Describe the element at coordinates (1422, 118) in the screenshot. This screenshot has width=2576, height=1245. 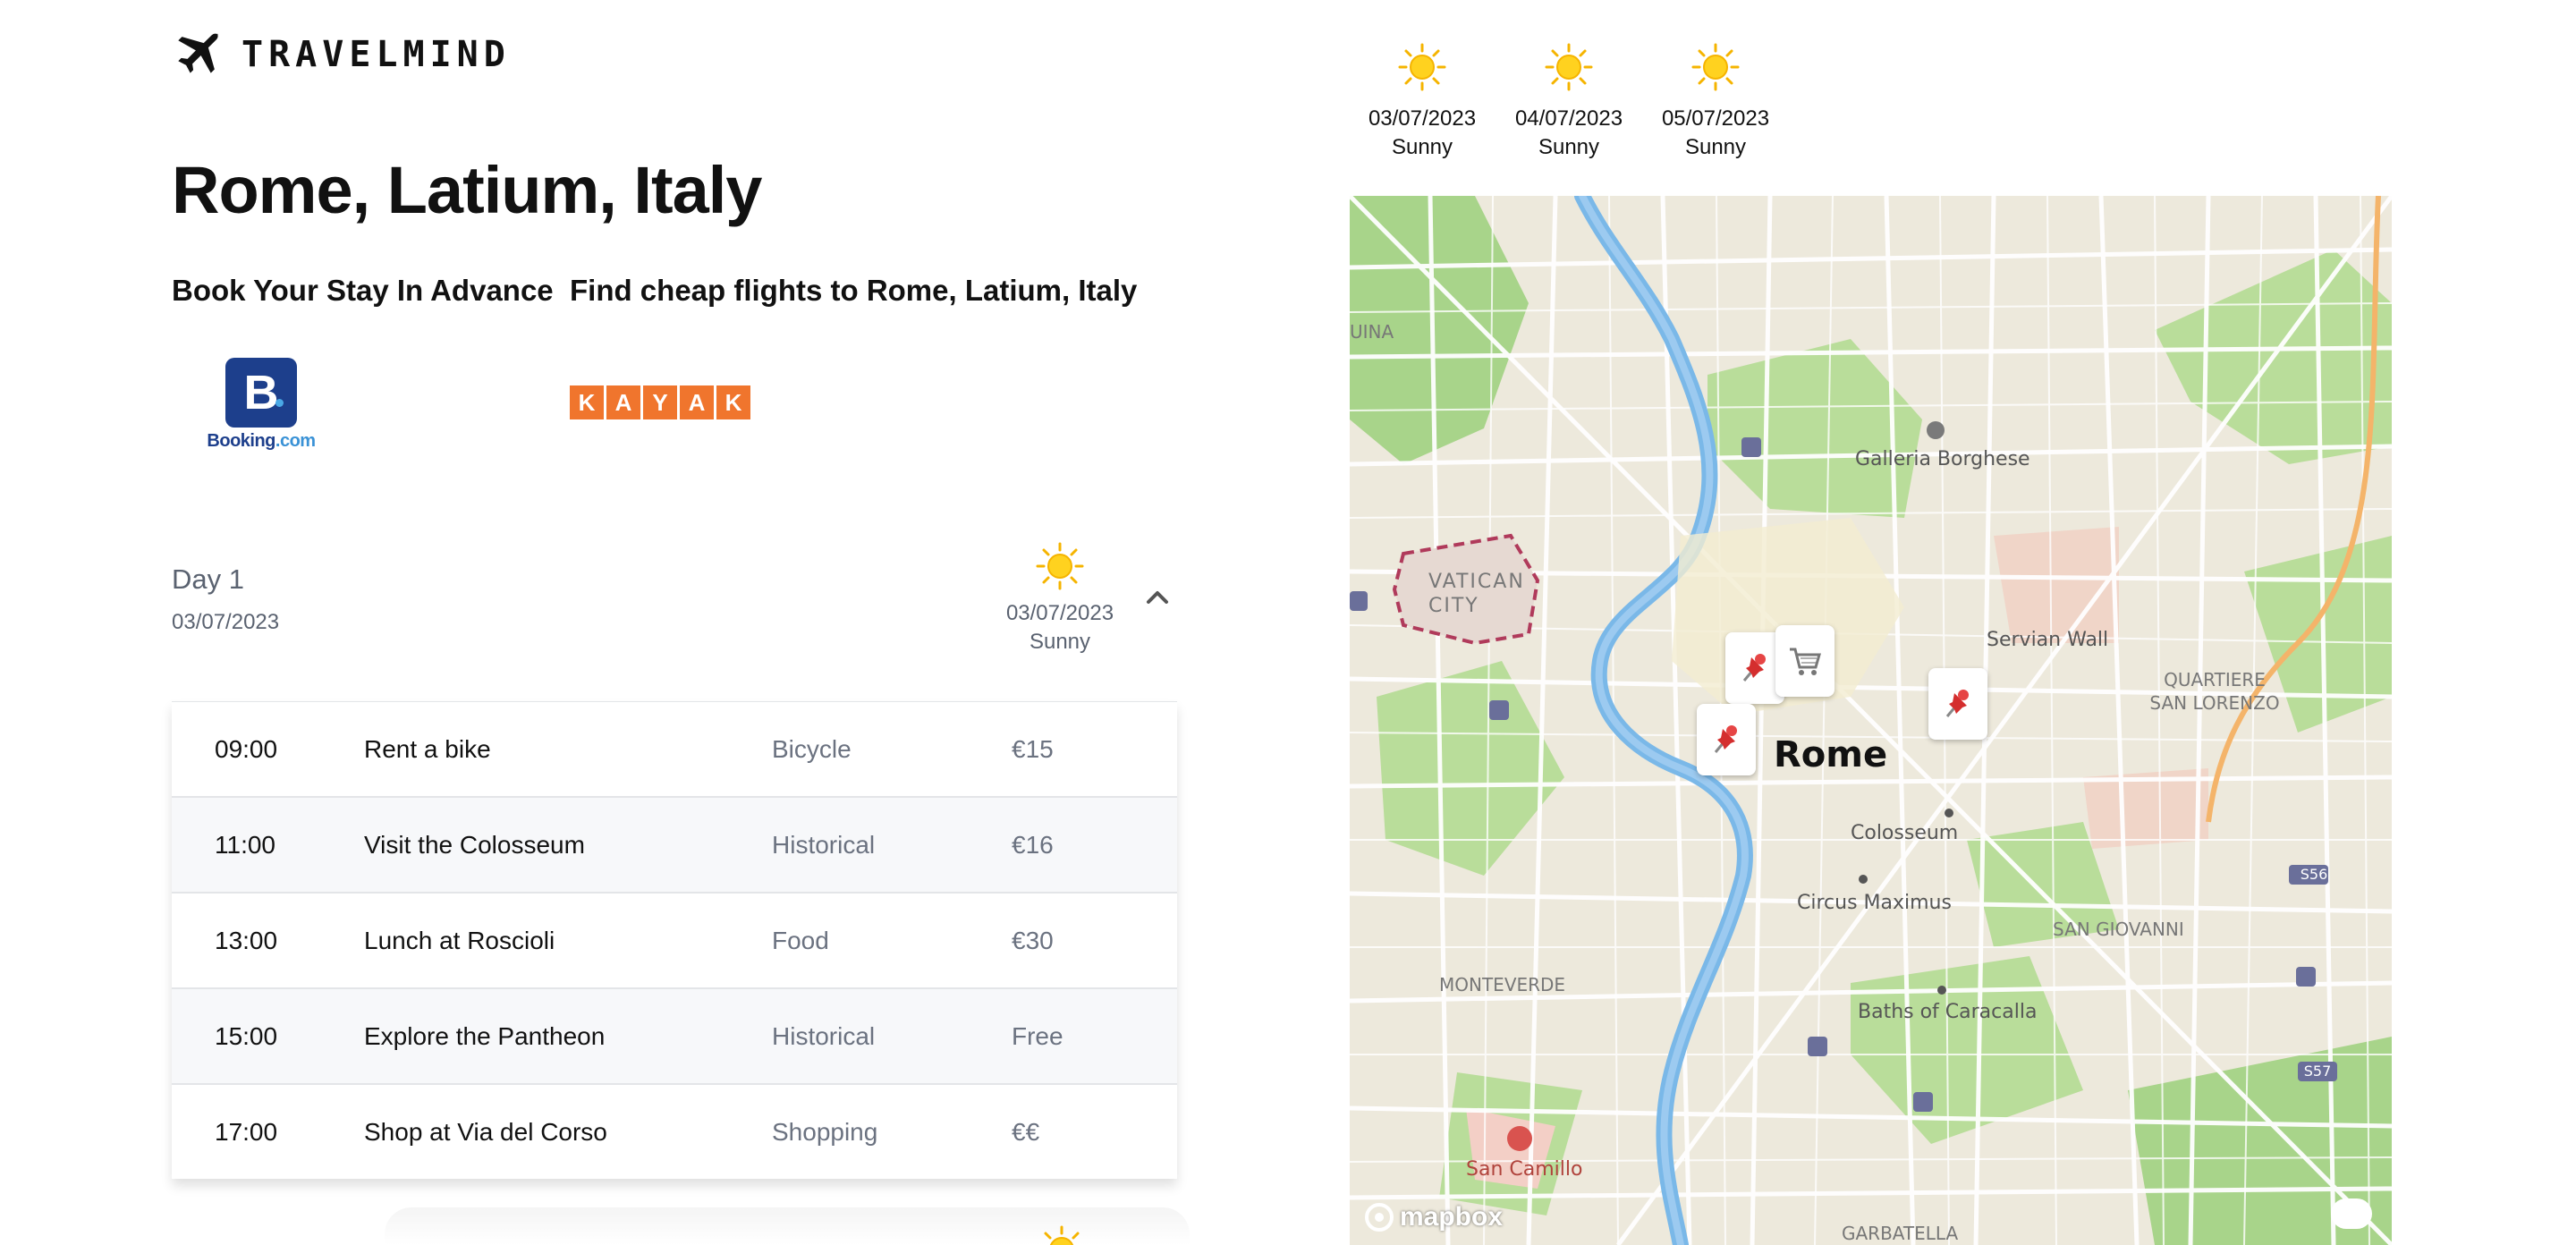
I see `forecast-date: 03/07/2023` at that location.